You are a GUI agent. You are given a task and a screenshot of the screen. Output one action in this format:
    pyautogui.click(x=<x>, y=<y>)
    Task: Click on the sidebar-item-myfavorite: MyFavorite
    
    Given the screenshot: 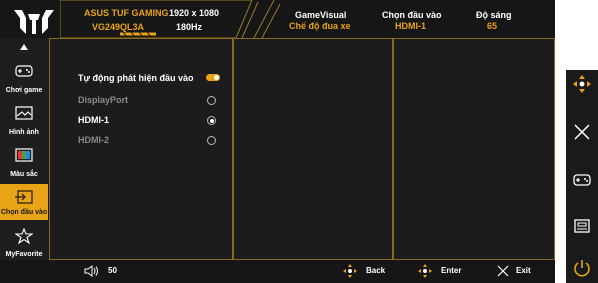 What is the action you would take?
    pyautogui.click(x=24, y=242)
    